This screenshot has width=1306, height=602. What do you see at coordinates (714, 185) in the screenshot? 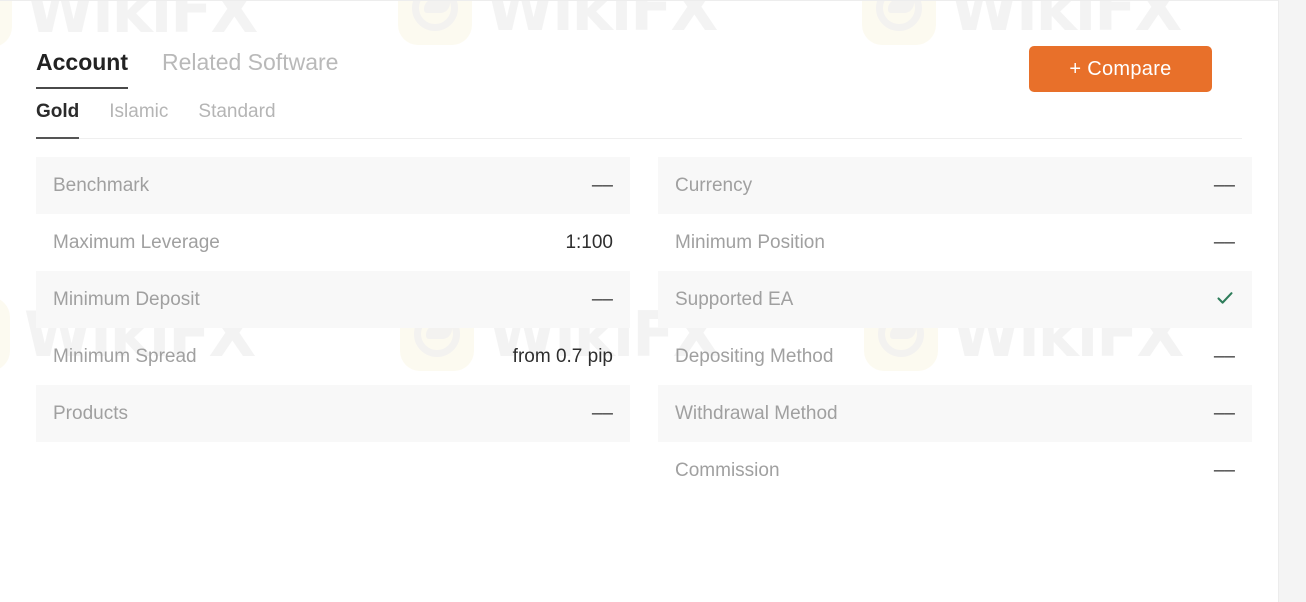
I see `row-label: Currency` at bounding box center [714, 185].